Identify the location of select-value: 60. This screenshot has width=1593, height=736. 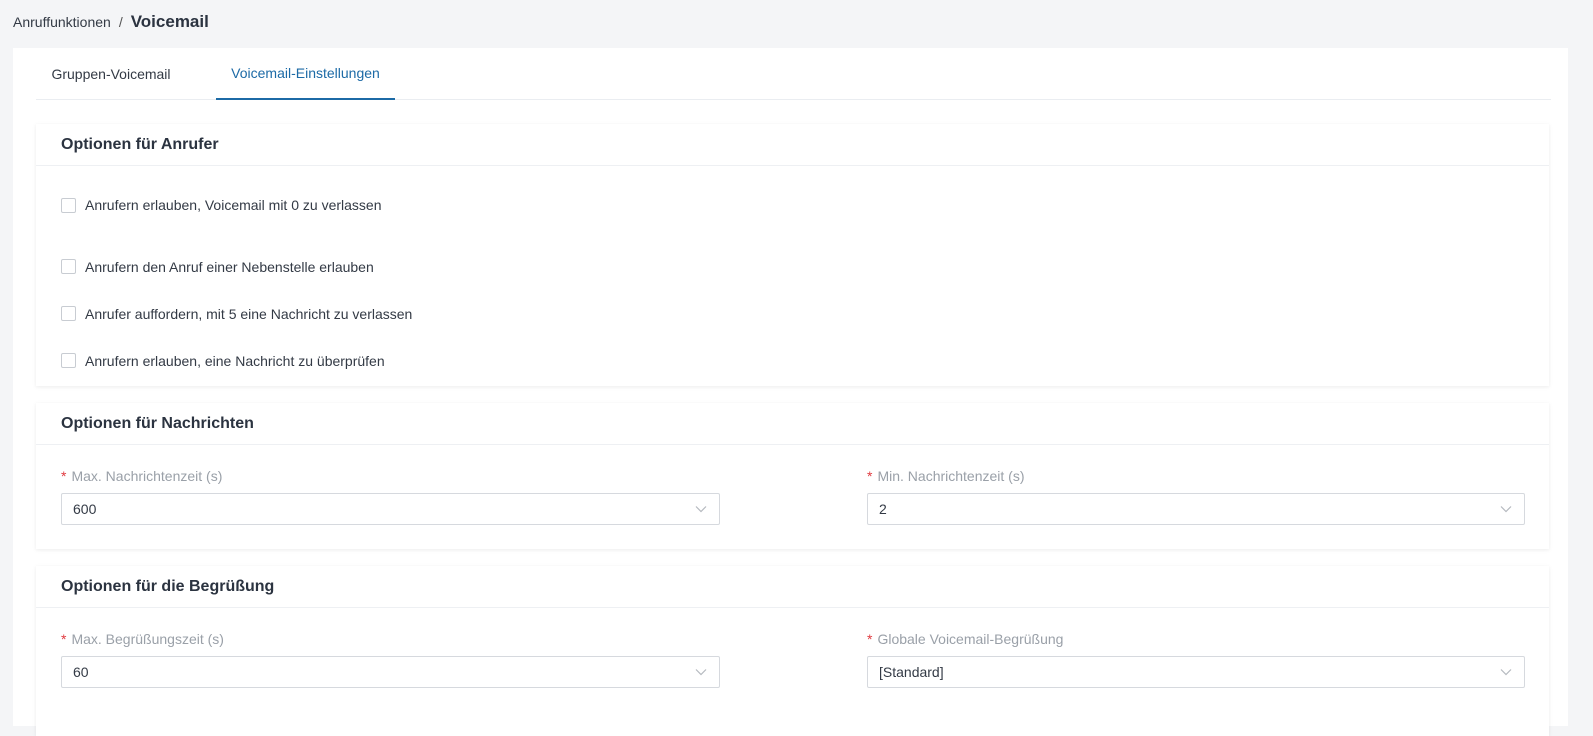
(81, 672).